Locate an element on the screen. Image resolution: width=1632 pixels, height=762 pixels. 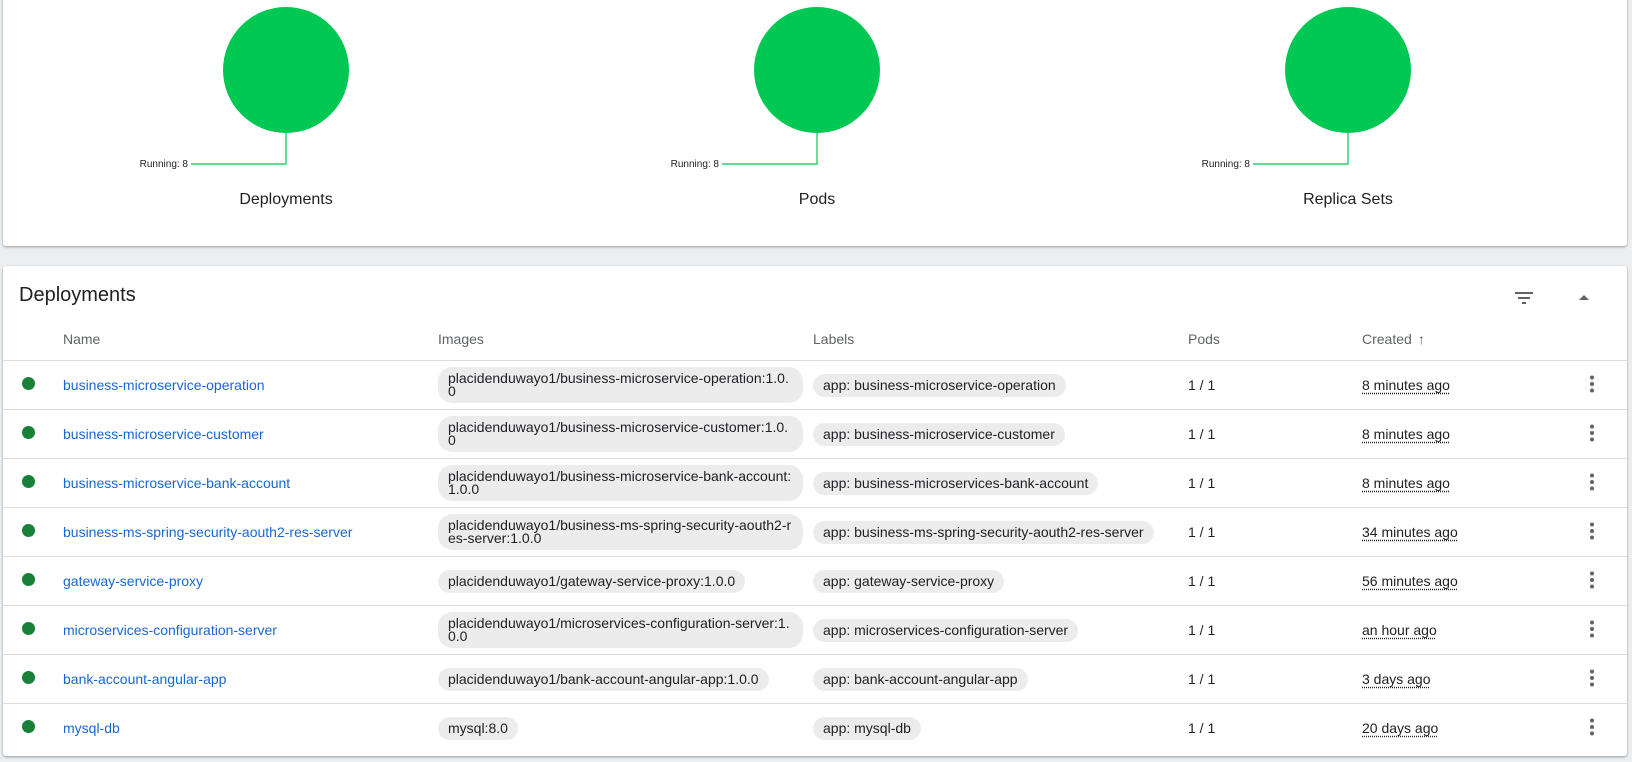
created-time: 3 days ago is located at coordinates (1396, 679).